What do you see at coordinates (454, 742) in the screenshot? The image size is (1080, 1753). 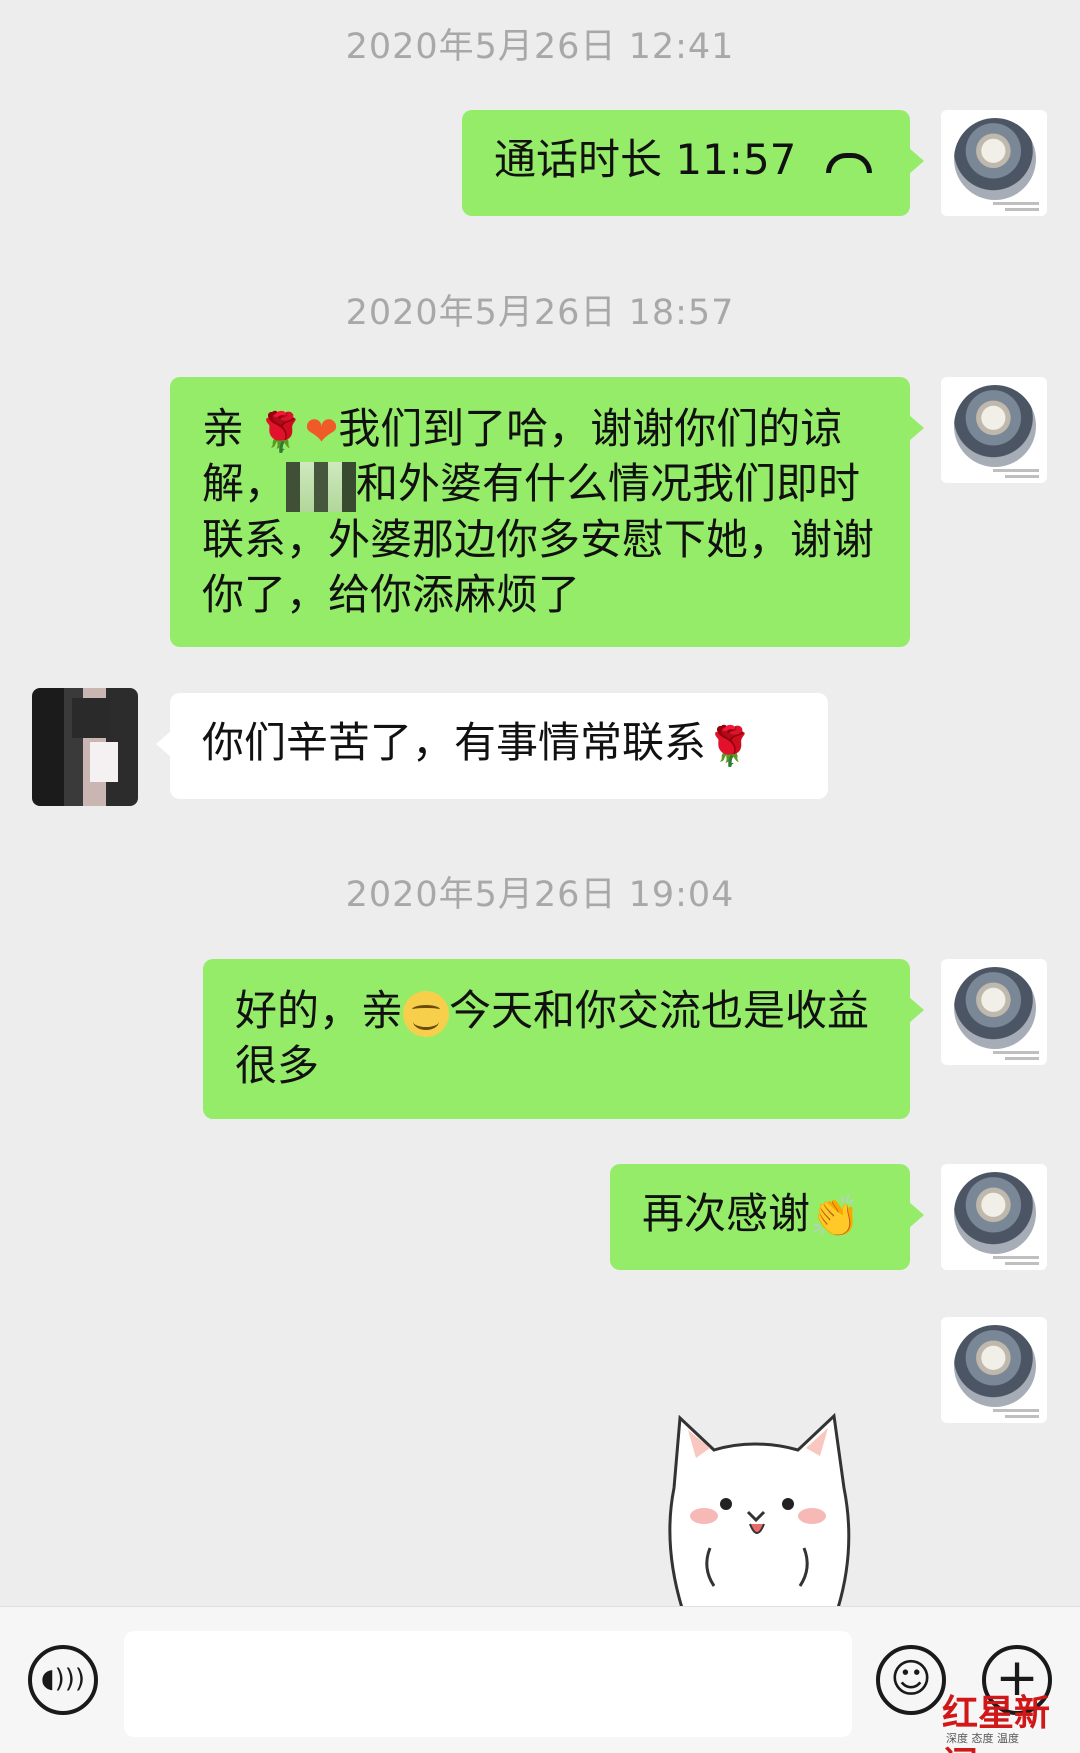 I see `message-text: 你们辛苦了，有事情常联系` at bounding box center [454, 742].